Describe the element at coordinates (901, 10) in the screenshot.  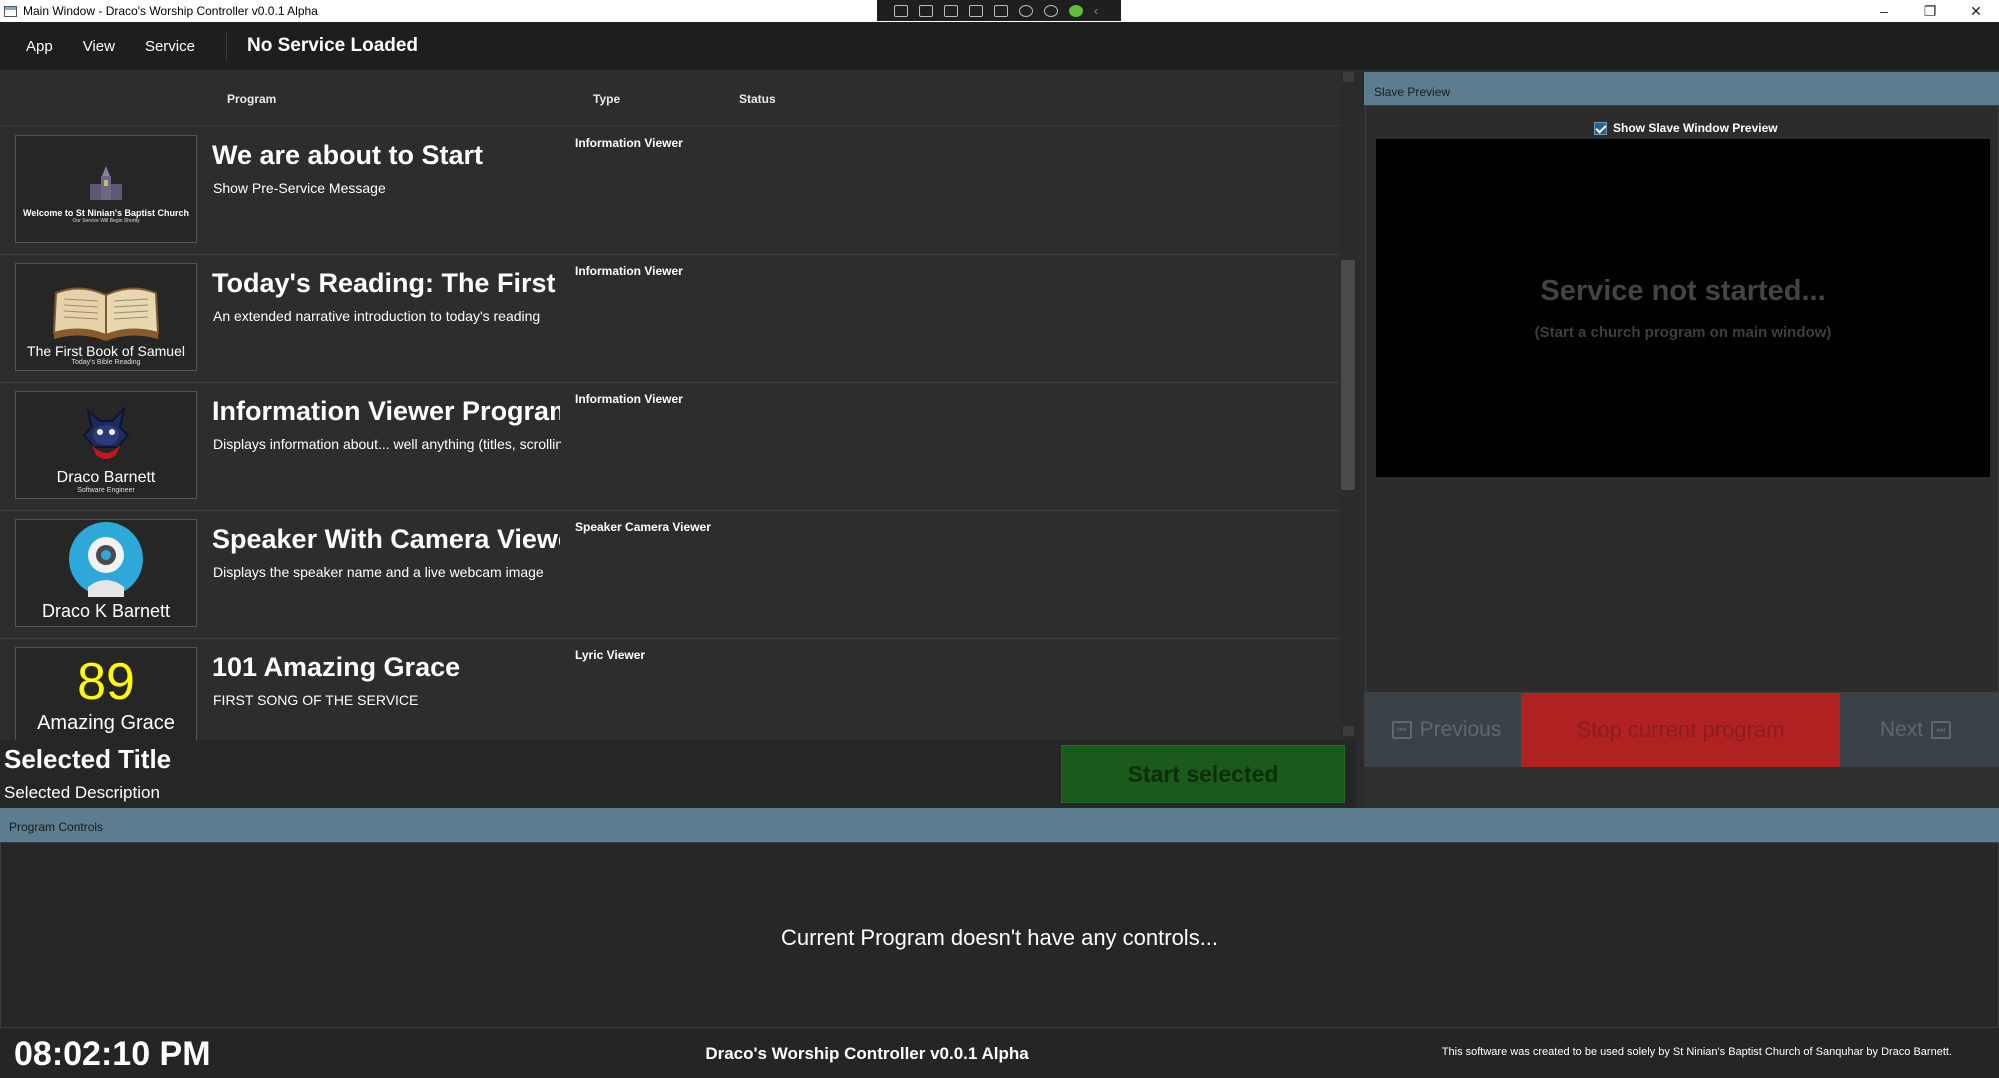
I see `screenshot-icon` at that location.